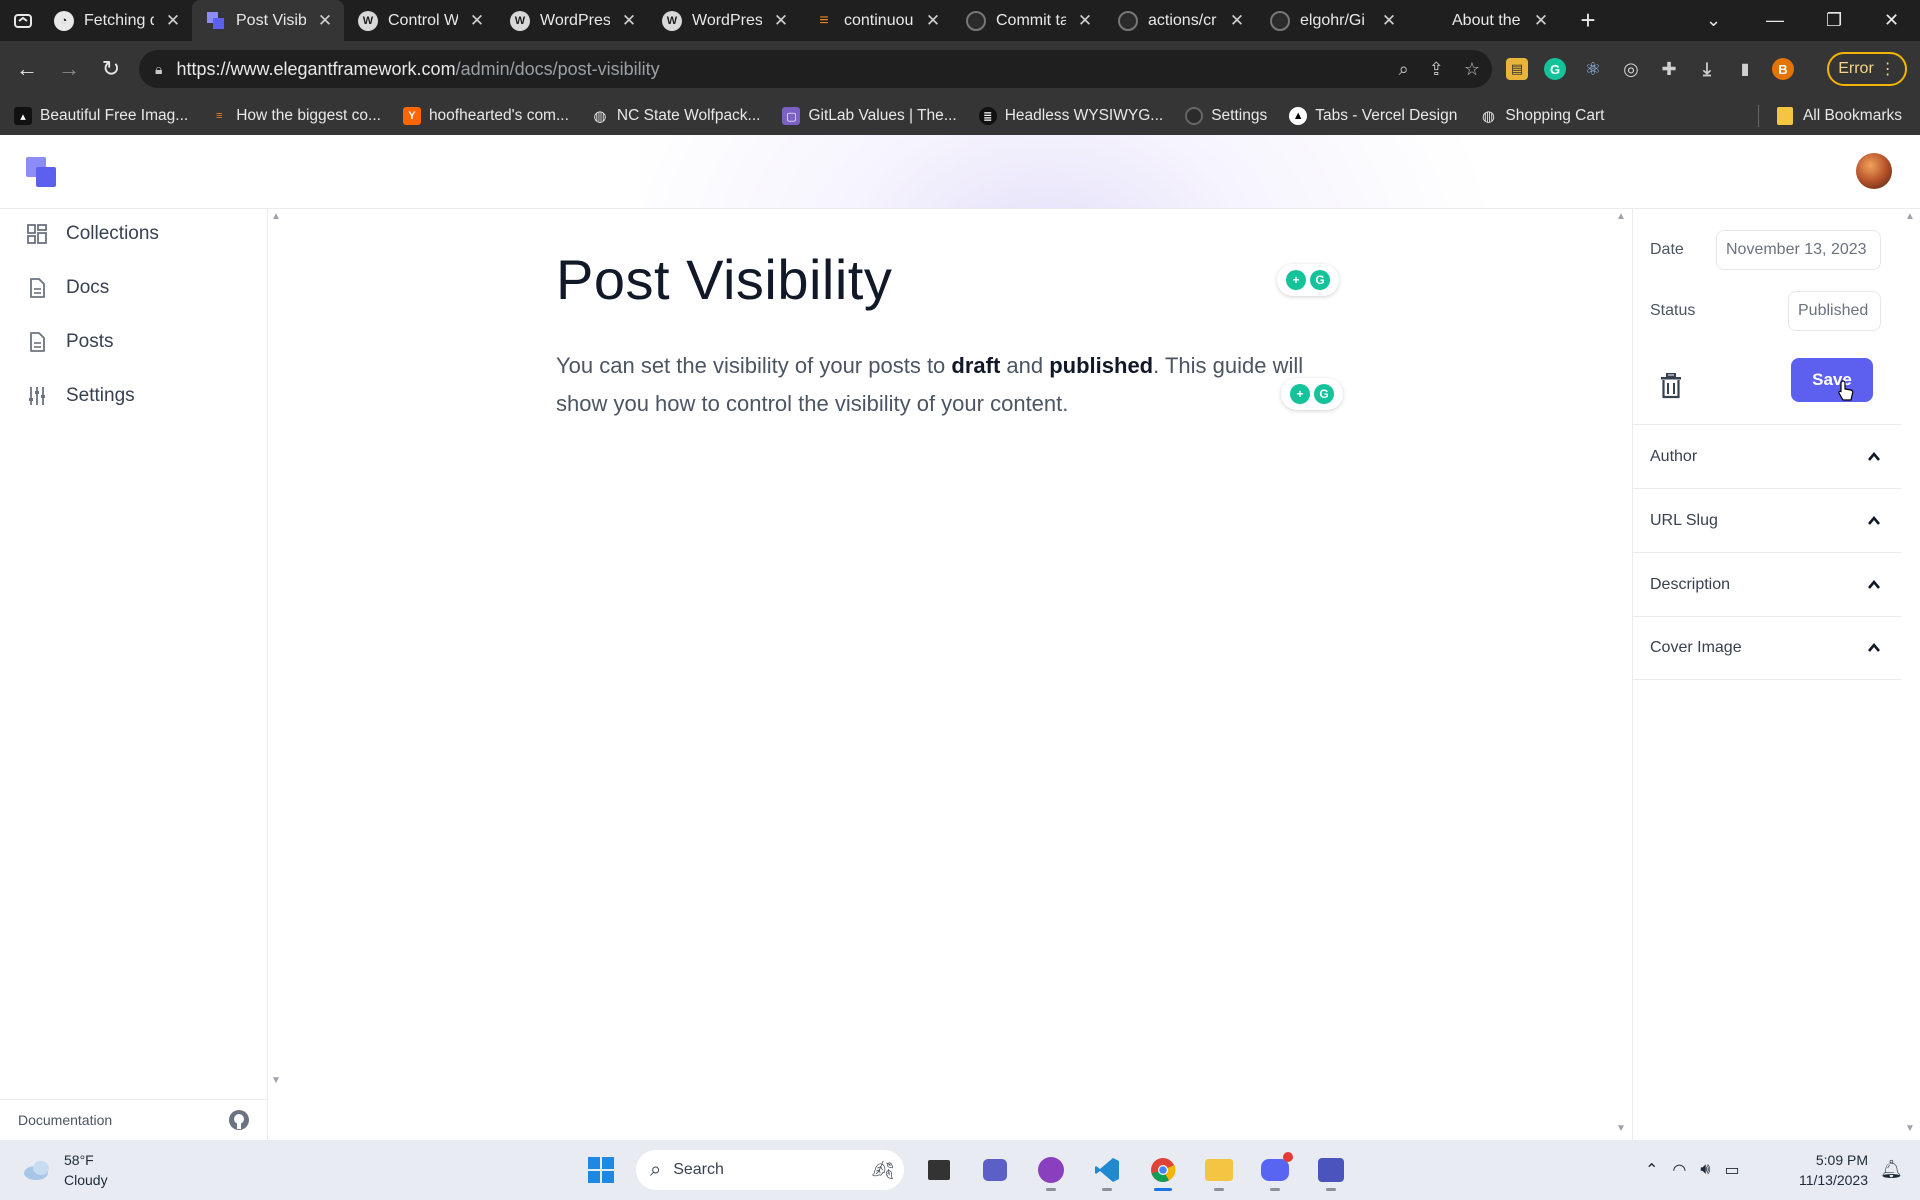  I want to click on chevron-up-icon: ⌃, so click(1651, 1170).